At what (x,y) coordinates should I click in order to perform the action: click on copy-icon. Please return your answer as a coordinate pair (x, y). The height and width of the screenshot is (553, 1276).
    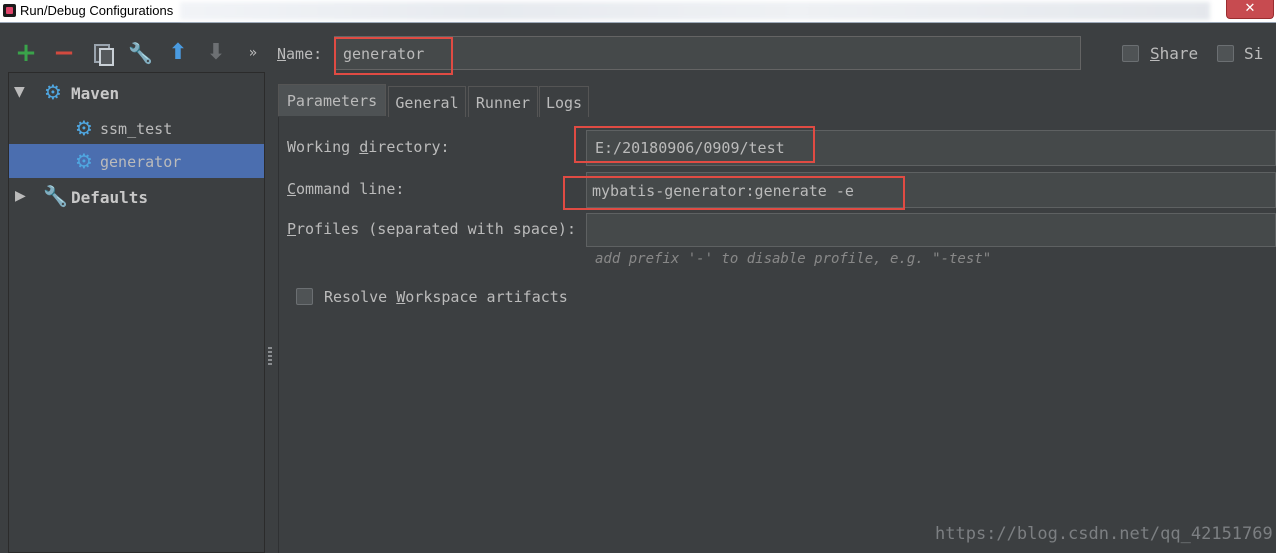
    Looking at the image, I should click on (102, 53).